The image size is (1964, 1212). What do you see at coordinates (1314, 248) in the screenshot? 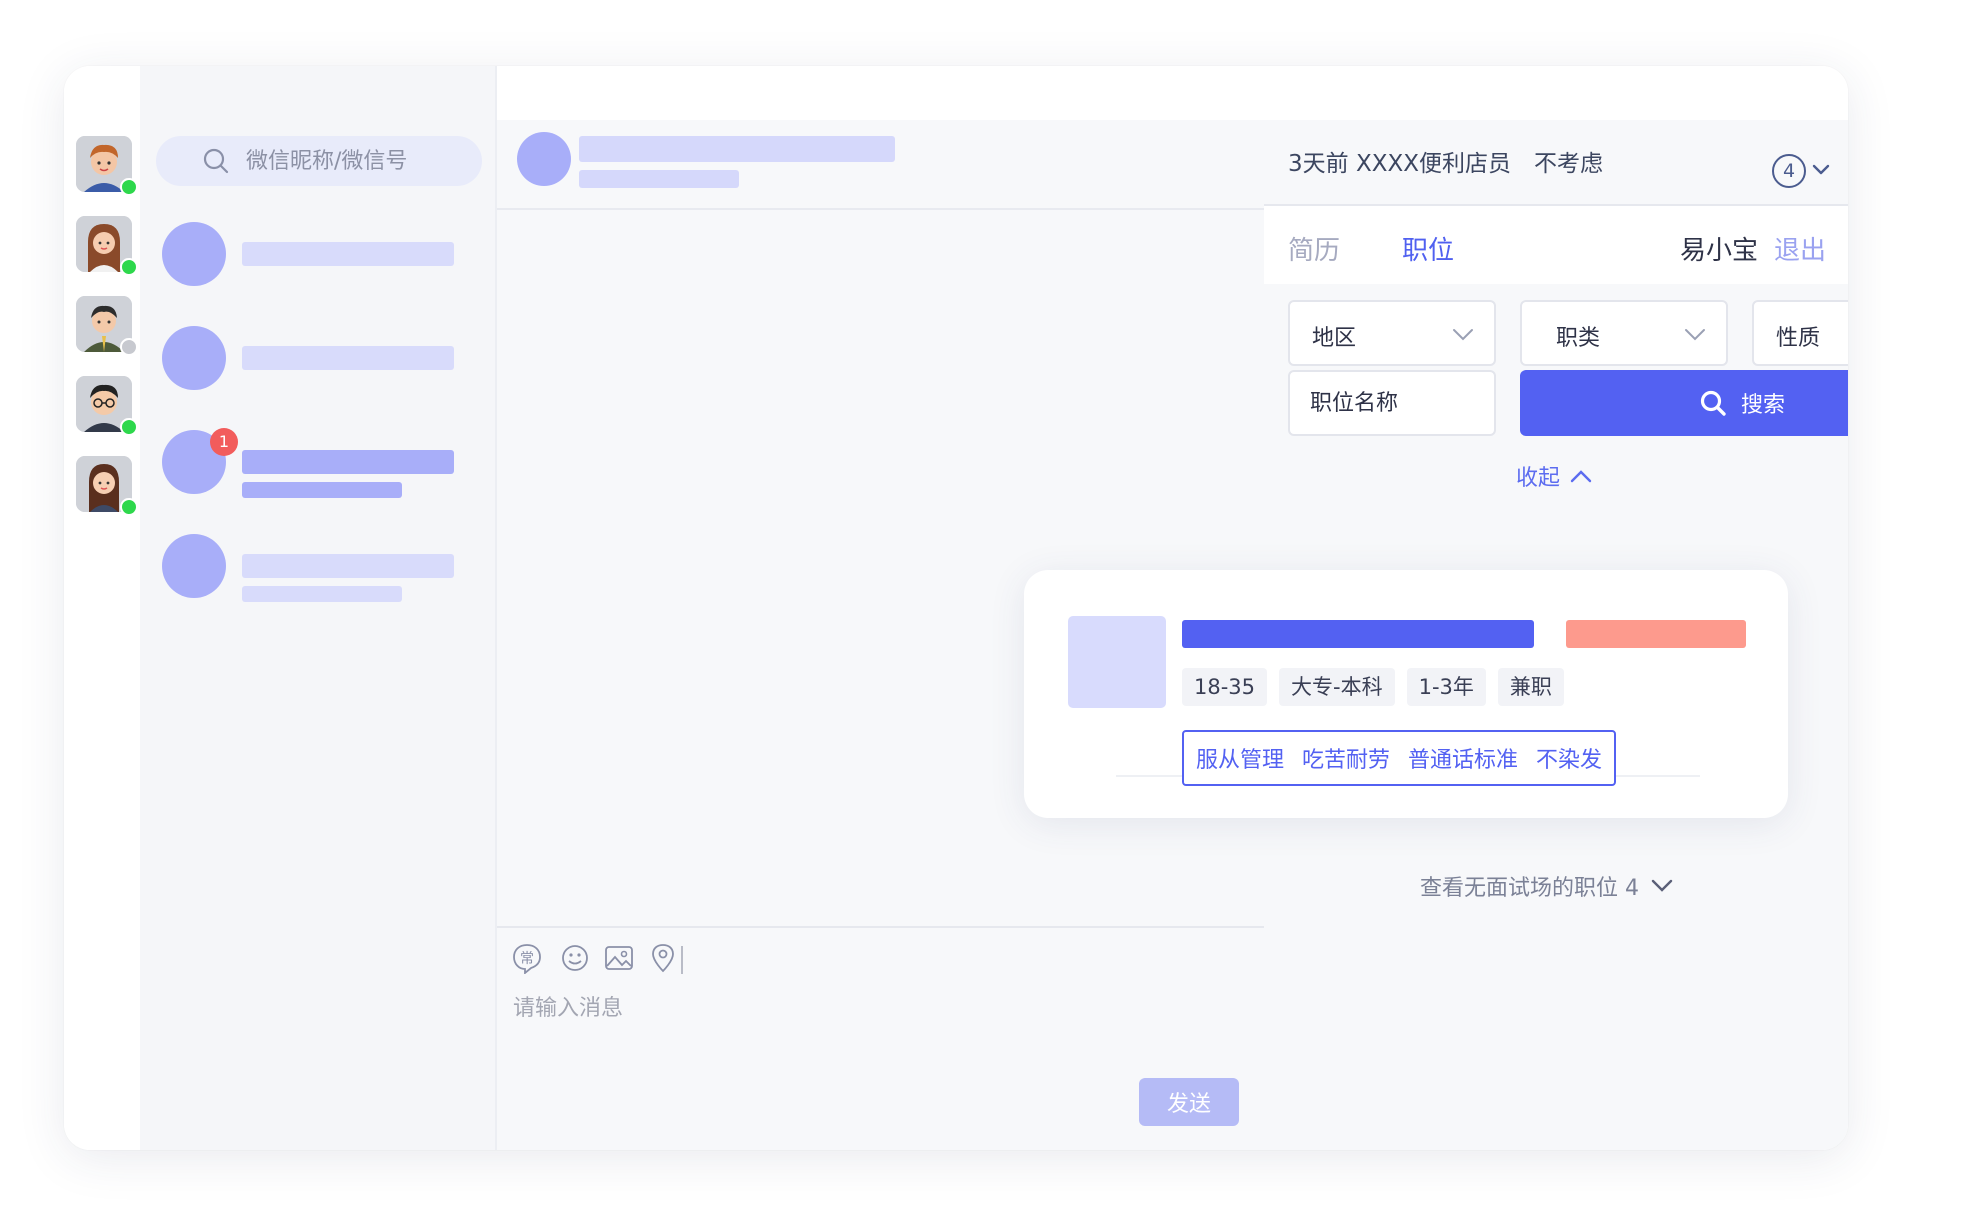
I see `tab-resume: 简历` at bounding box center [1314, 248].